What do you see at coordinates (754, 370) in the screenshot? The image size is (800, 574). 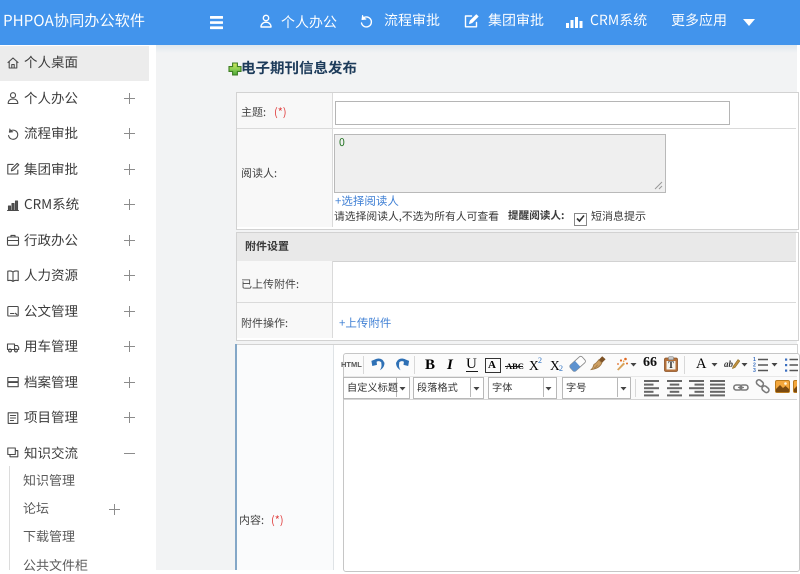 I see `svg-text: 3` at bounding box center [754, 370].